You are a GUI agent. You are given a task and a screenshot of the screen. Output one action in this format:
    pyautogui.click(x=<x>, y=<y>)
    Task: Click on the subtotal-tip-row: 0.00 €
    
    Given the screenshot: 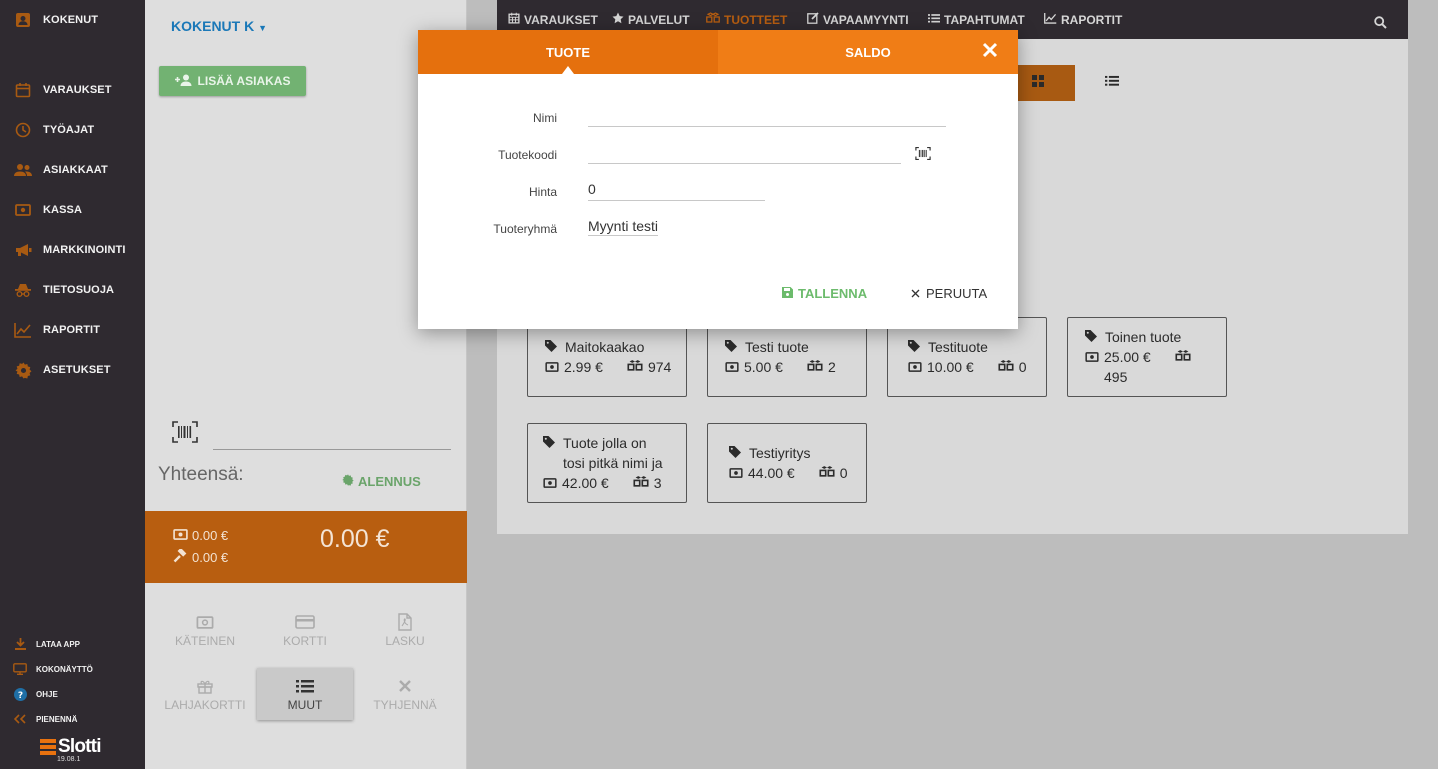 What is the action you would take?
    pyautogui.click(x=201, y=556)
    